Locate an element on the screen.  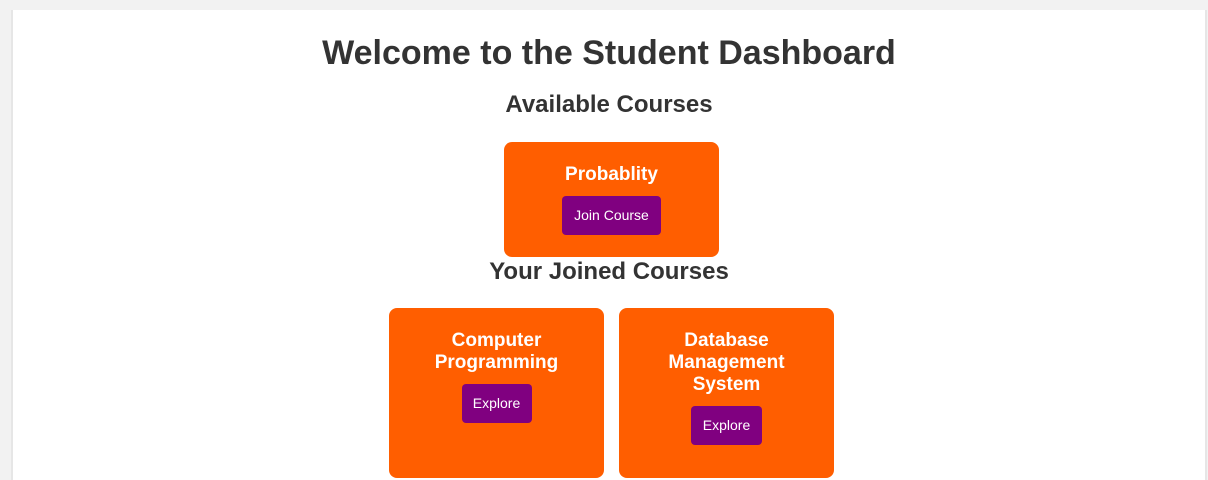
course-card-database-management-system: Database Management System Explore is located at coordinates (726, 393).